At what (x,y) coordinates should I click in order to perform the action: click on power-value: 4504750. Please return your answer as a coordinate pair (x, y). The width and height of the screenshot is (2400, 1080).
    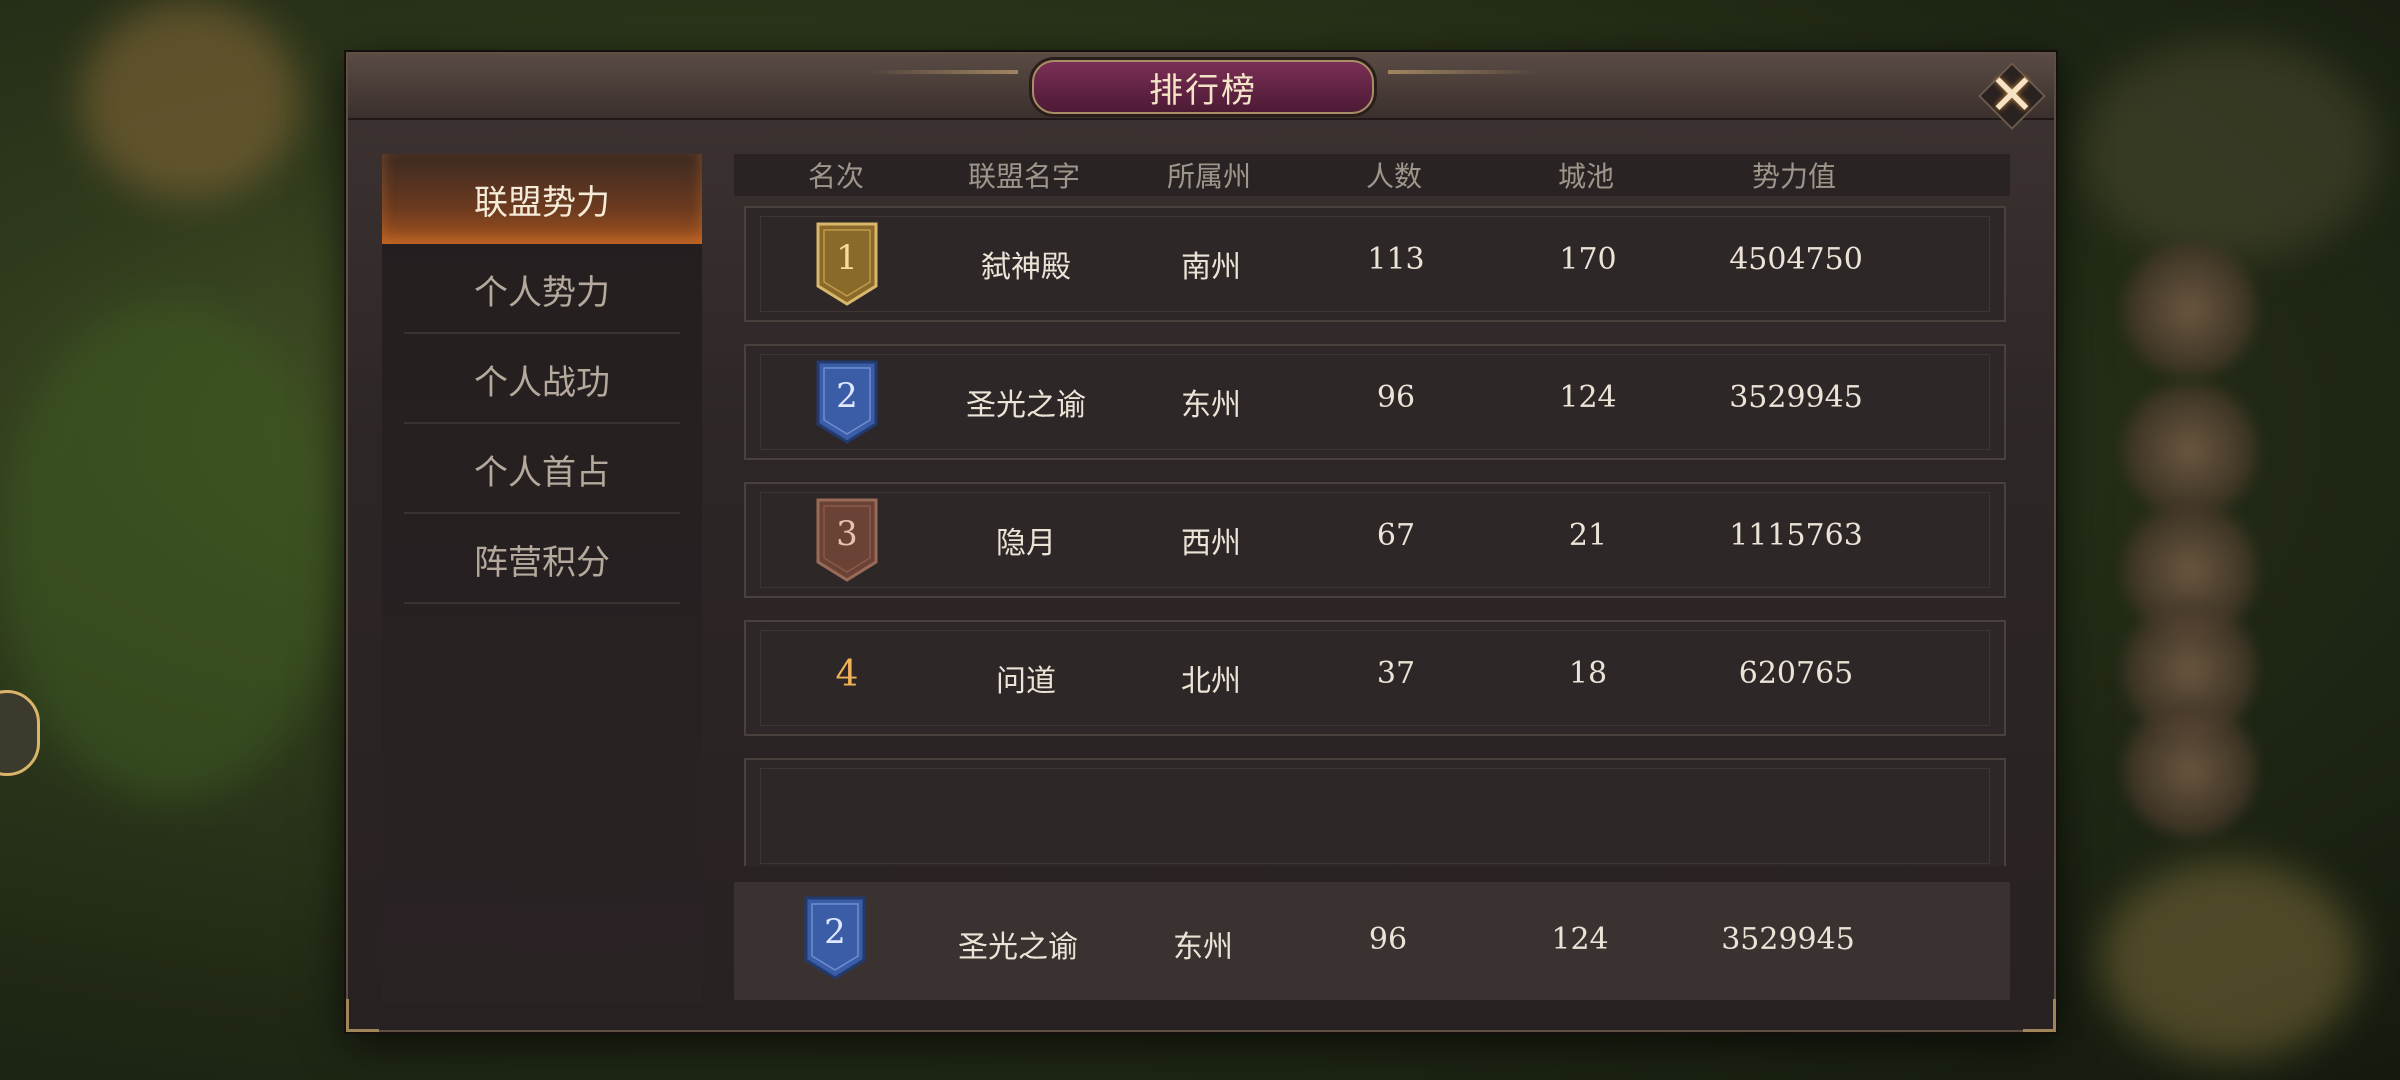
    Looking at the image, I should click on (1796, 259).